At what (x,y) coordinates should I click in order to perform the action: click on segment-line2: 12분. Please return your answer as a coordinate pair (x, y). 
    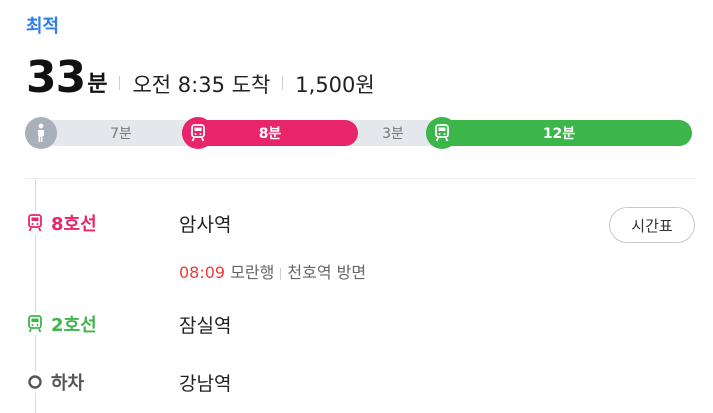
    Looking at the image, I should click on (559, 133).